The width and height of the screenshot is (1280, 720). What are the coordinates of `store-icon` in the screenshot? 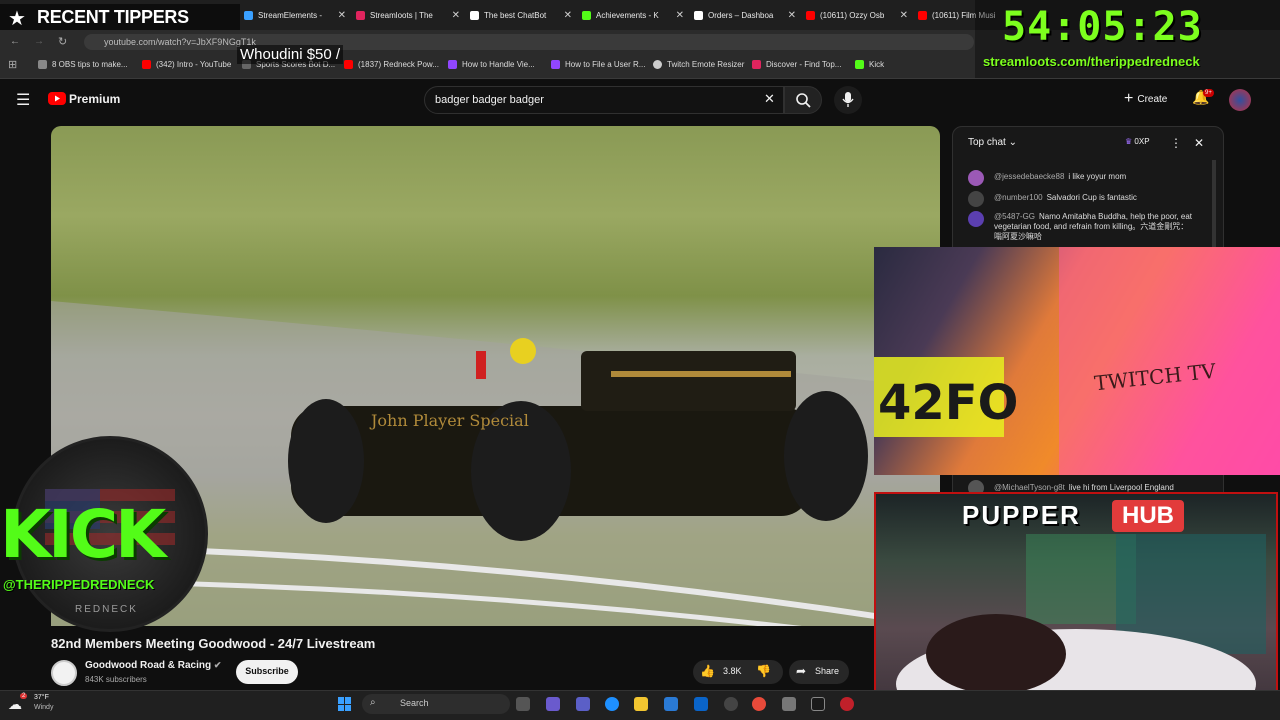 It's located at (671, 704).